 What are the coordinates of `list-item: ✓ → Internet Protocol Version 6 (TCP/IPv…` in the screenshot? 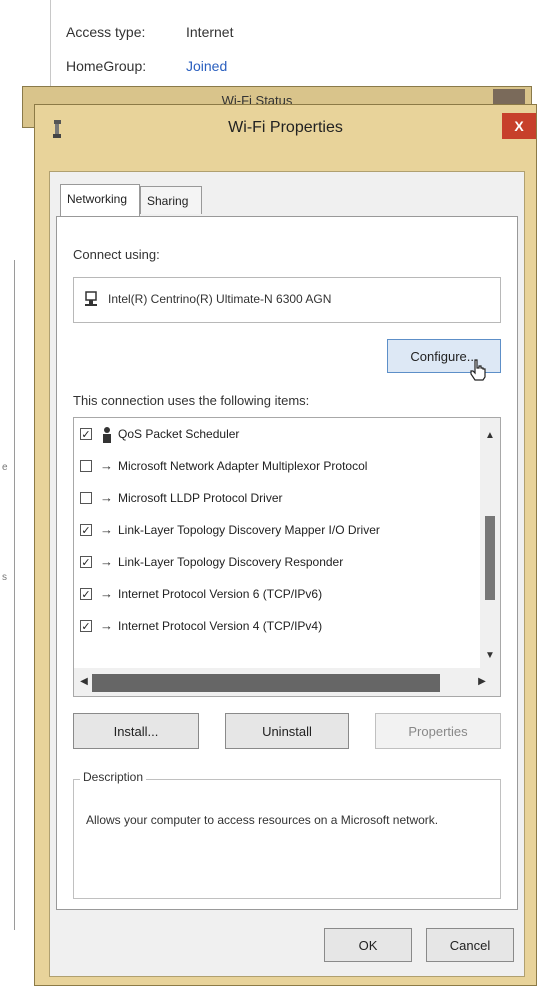 It's located at (274, 596).